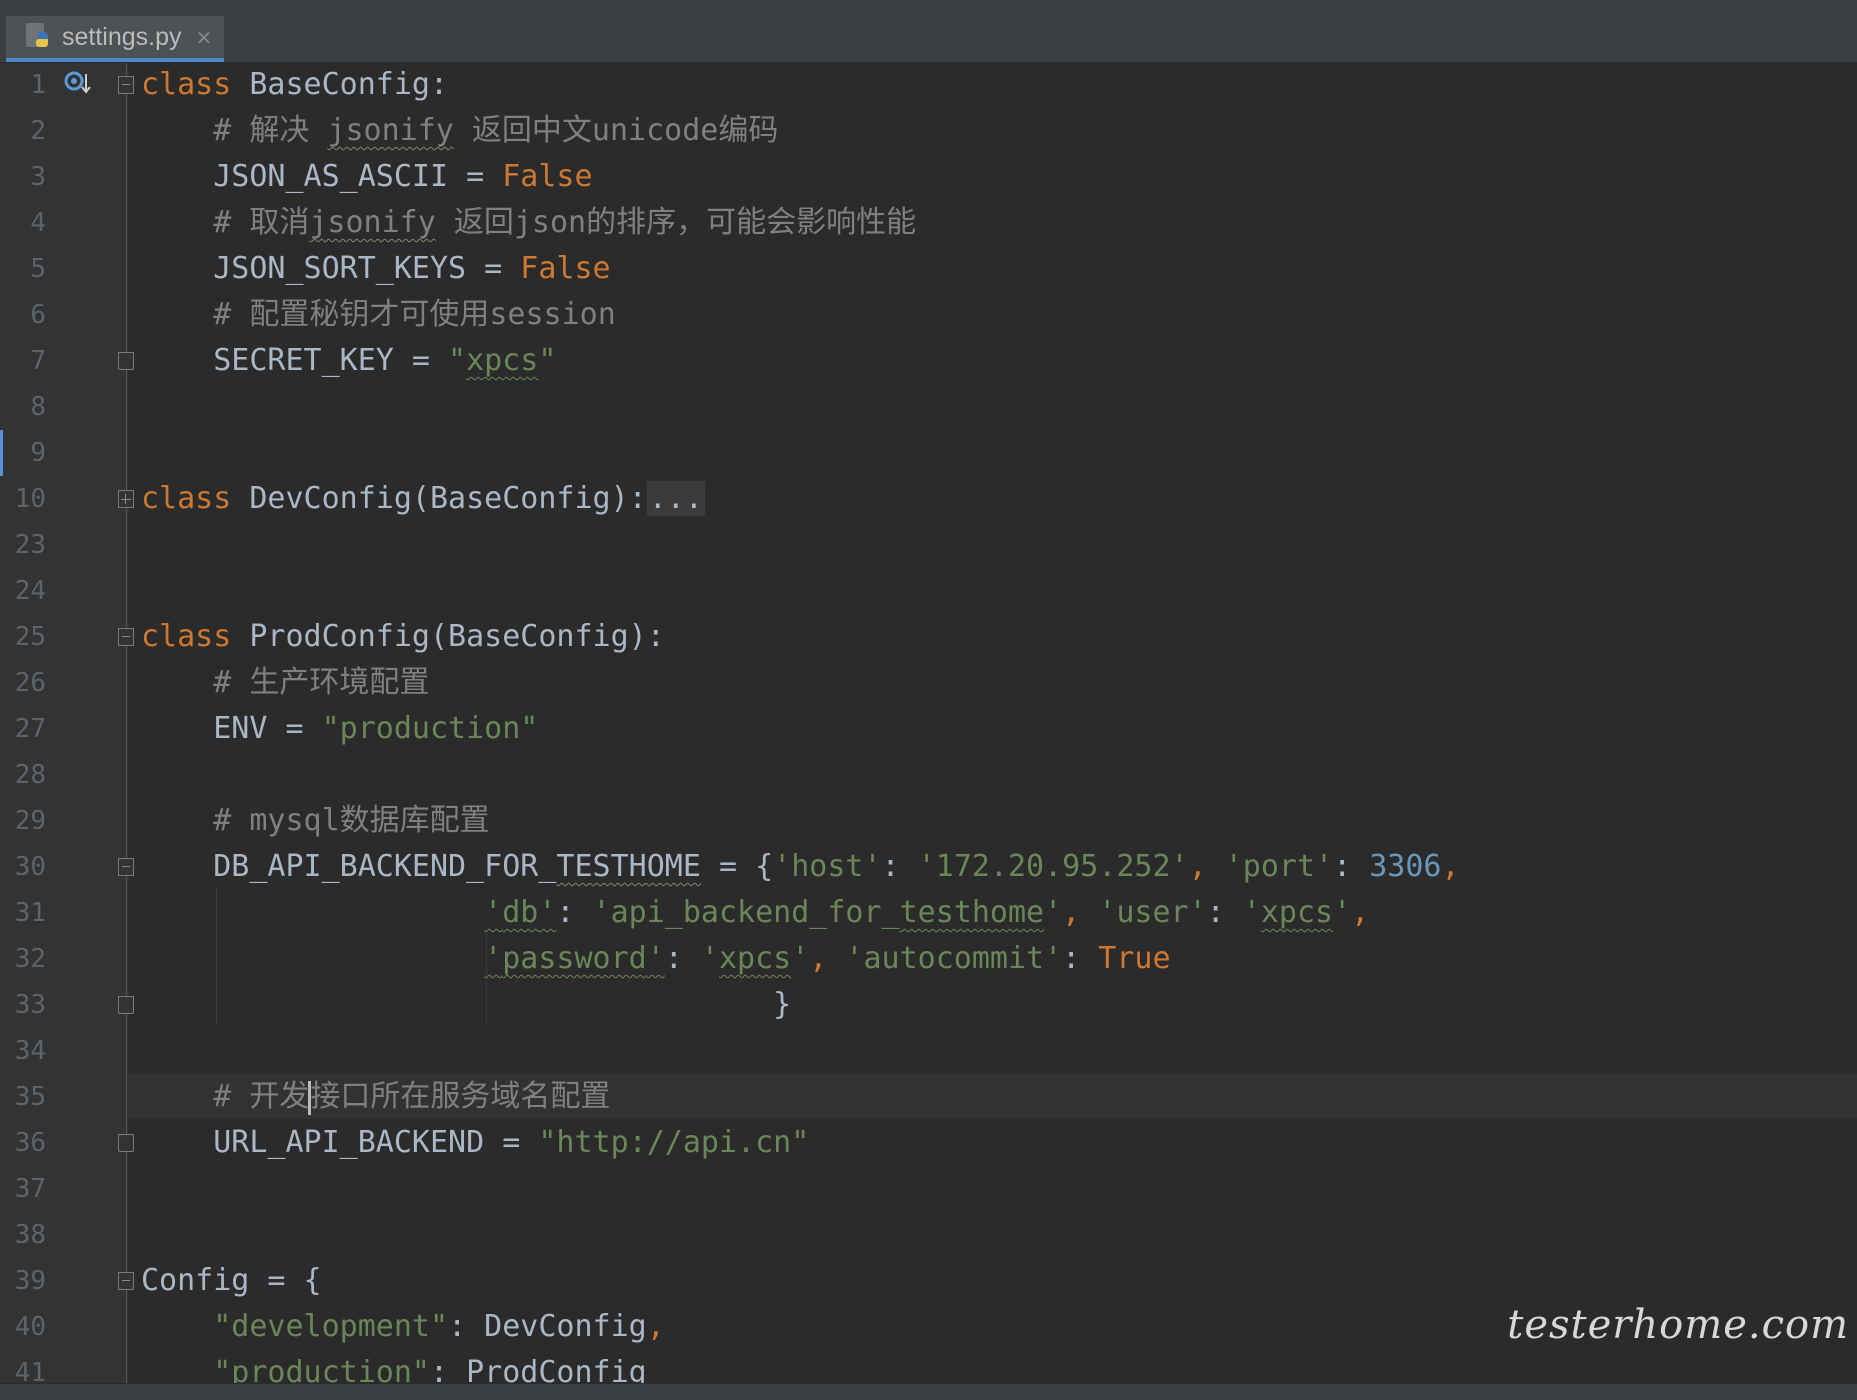 The height and width of the screenshot is (1400, 1857). I want to click on code-text: }, so click(466, 1004).